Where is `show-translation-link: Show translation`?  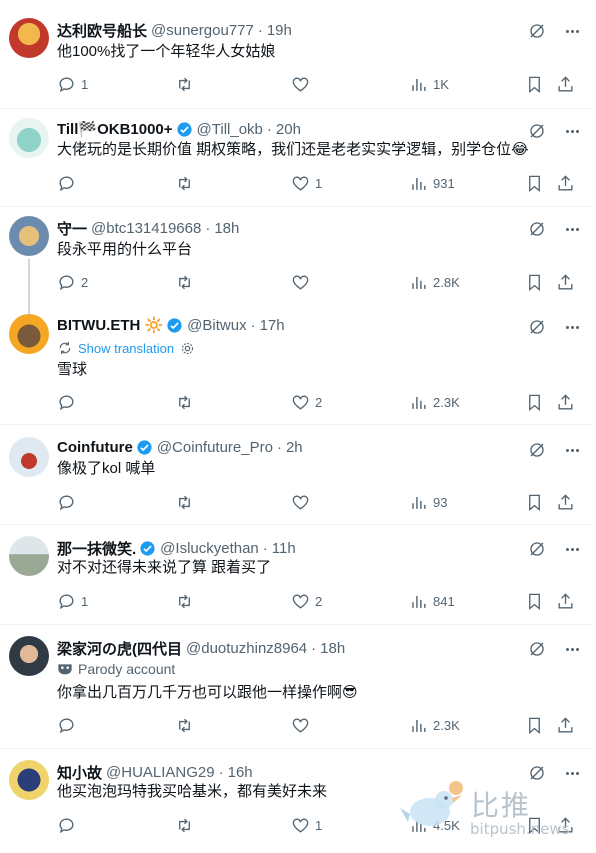 show-translation-link: Show translation is located at coordinates (126, 348).